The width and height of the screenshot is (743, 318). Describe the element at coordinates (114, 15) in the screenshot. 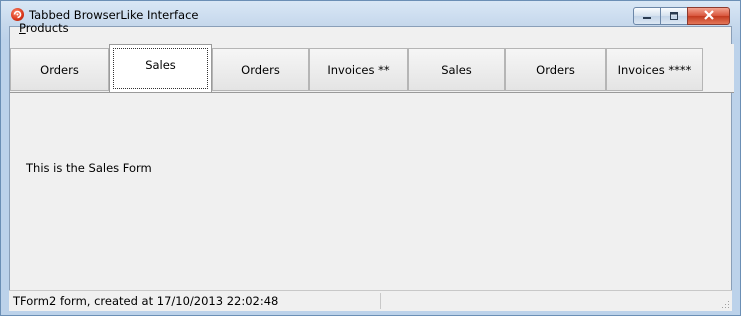

I see `window-title: Tabbed BrowserLike Interface` at that location.